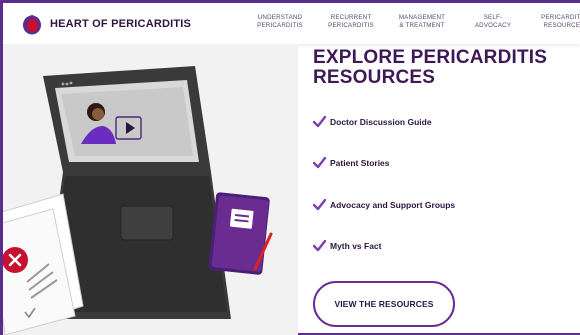  Describe the element at coordinates (351, 22) in the screenshot. I see `nav-recurrent-pericarditis: RECURRENT PERICARDITIS` at that location.